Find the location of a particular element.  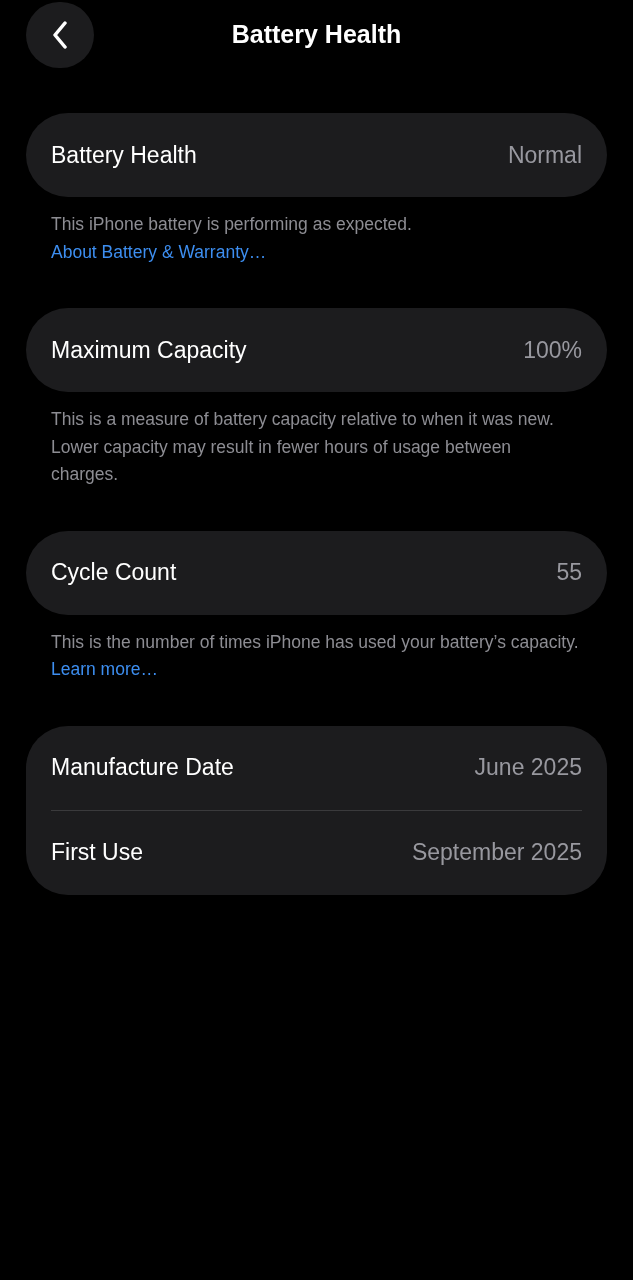

row-value: Normal is located at coordinates (544, 155).